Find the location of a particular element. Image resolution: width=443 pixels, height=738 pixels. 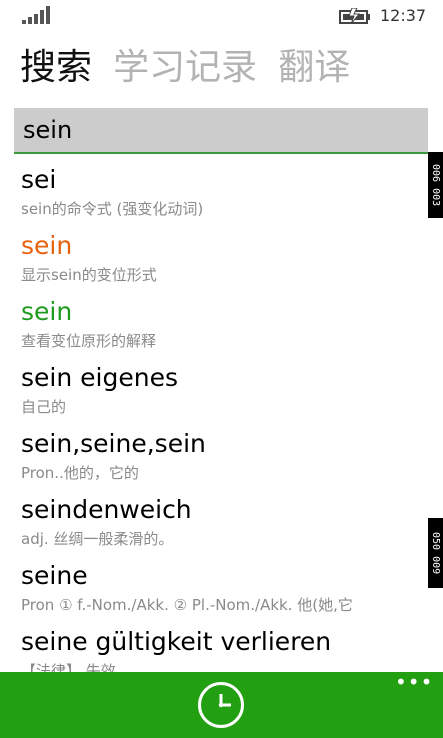

battery-charging-icon is located at coordinates (354, 16).